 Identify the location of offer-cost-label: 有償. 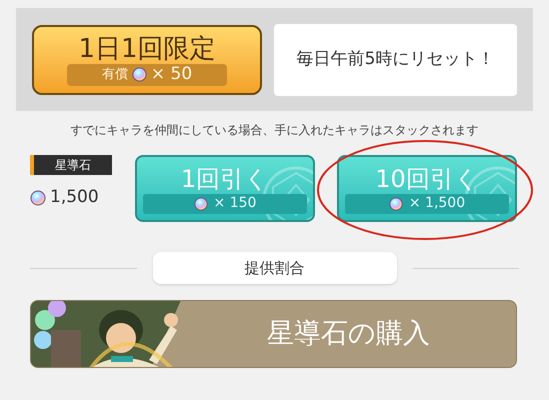
(115, 75).